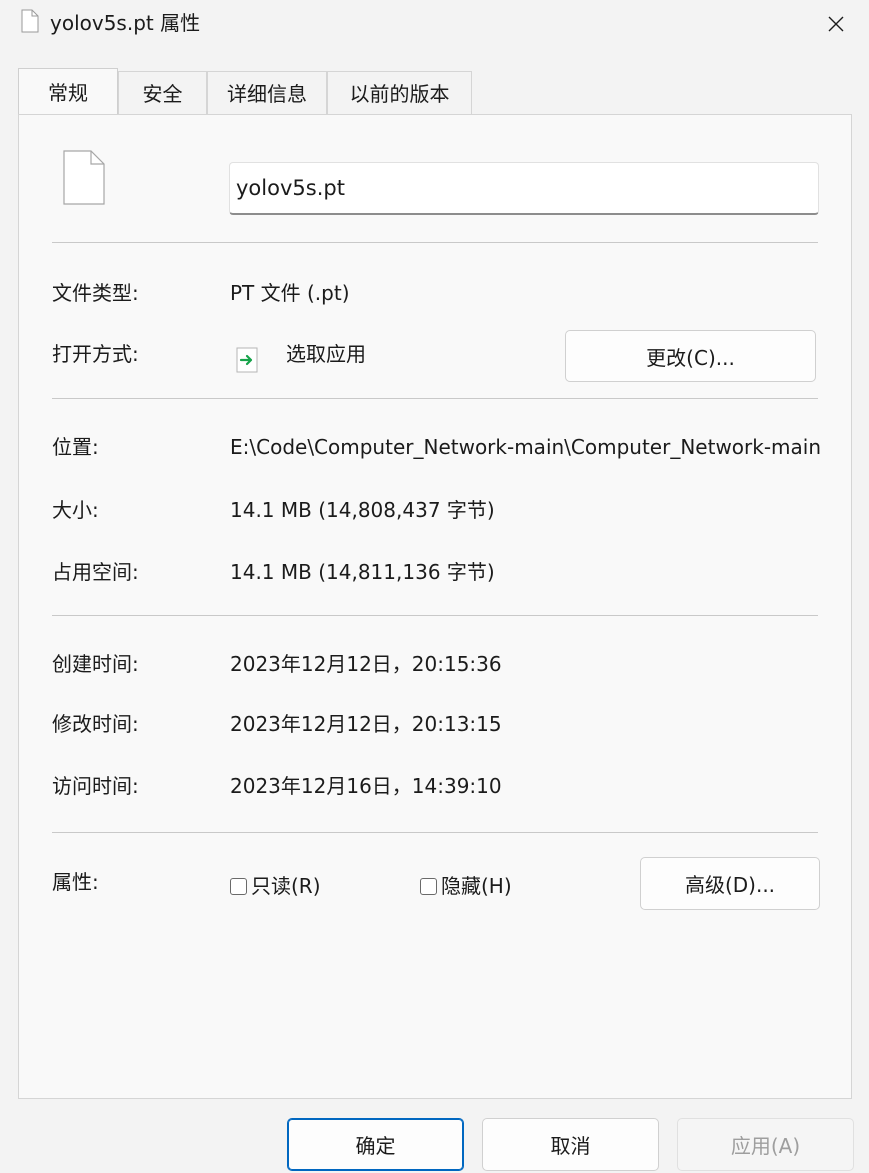 This screenshot has width=869, height=1173. What do you see at coordinates (68, 91) in the screenshot?
I see `tab-general: 常规` at bounding box center [68, 91].